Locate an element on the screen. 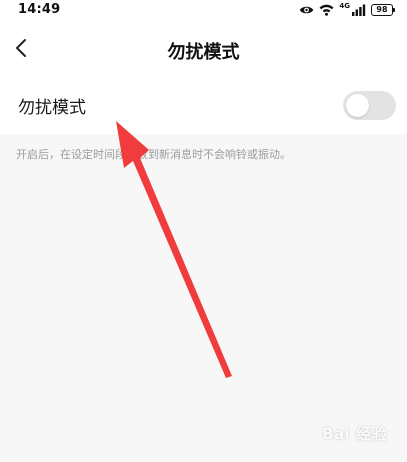 This screenshot has width=407, height=462. do-not-disturb-row: 勿扰模式 is located at coordinates (203, 105).